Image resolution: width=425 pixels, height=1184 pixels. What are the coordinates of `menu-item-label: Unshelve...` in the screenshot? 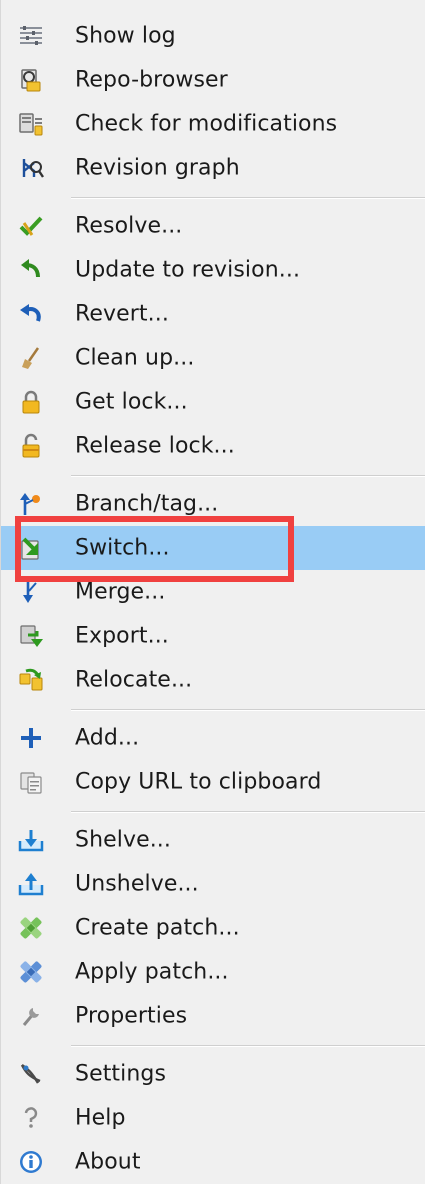 It's located at (137, 884).